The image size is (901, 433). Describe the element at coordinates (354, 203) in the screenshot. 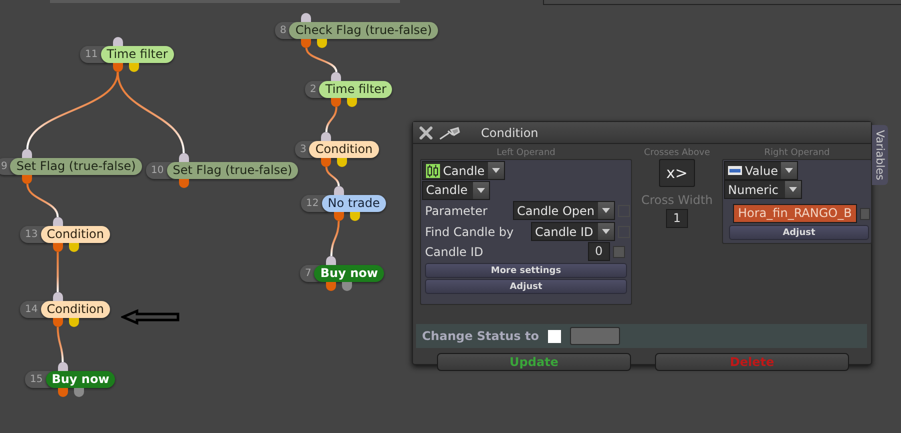

I see `node-label: No trade` at that location.